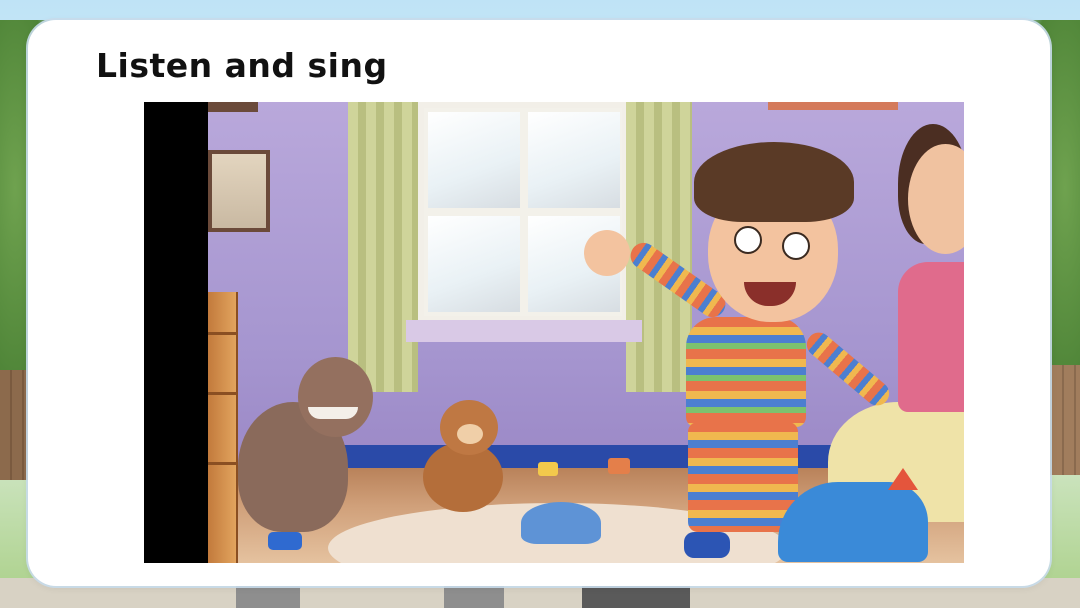  Describe the element at coordinates (523, 212) in the screenshot. I see `window` at that location.